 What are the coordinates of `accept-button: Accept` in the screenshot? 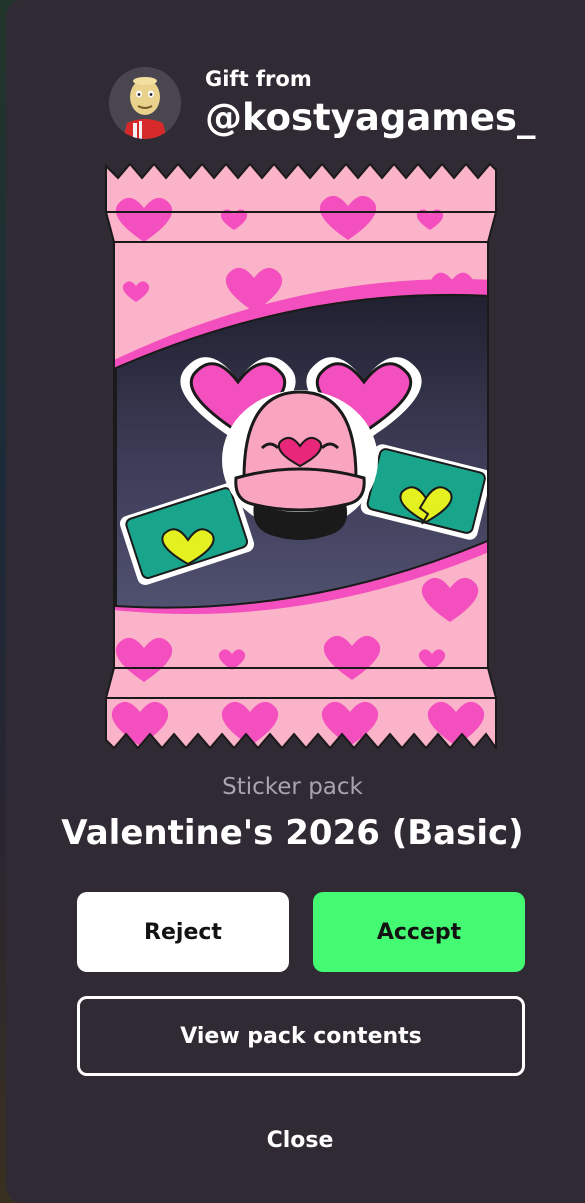 It's located at (419, 932).